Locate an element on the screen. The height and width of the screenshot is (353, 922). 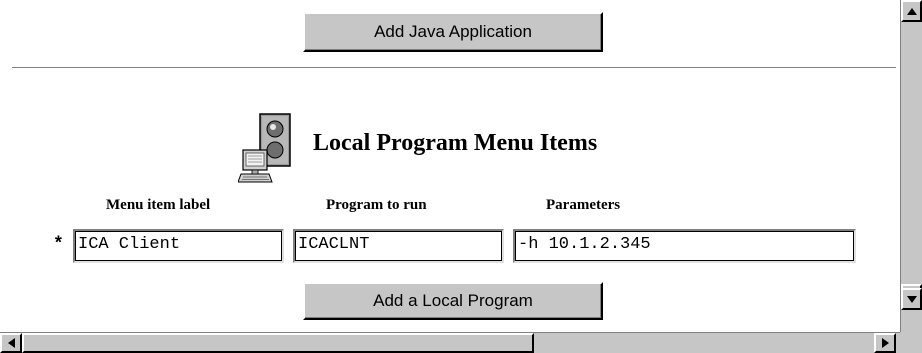
scroll-left-button is located at coordinates (11, 343).